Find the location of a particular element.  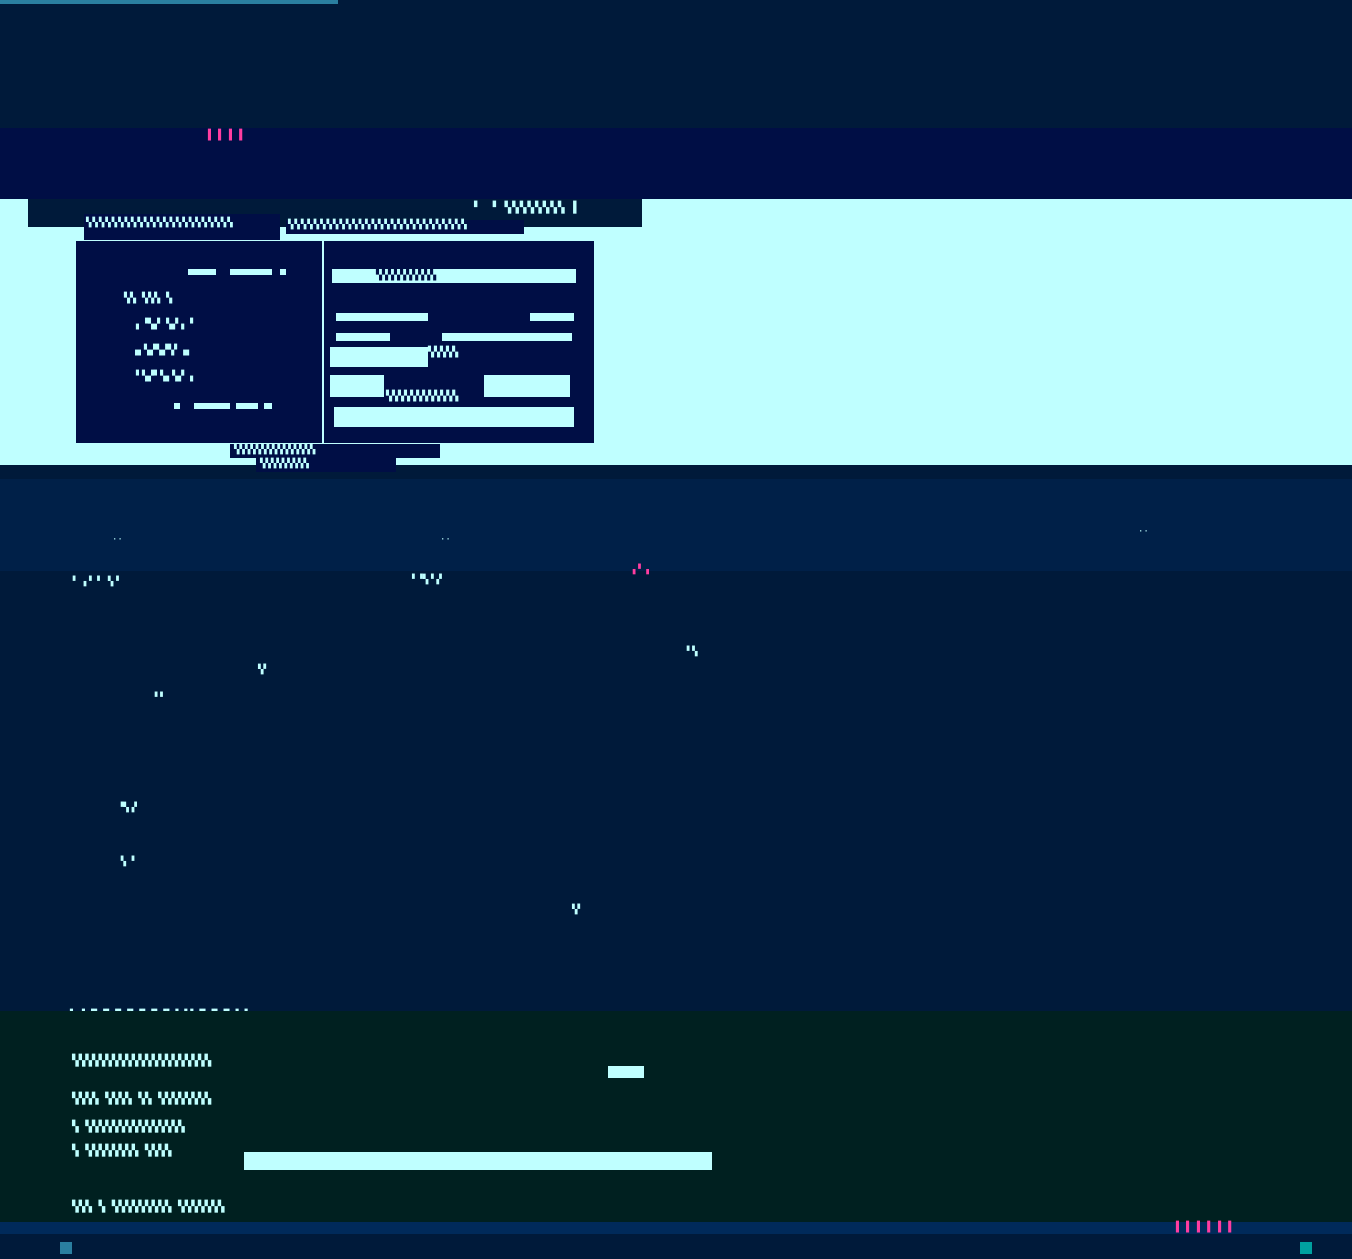

hero-tab-label: ▘ ▝ ▚▚▚▚▚▚▚▚ ▌ is located at coordinates (527, 207).